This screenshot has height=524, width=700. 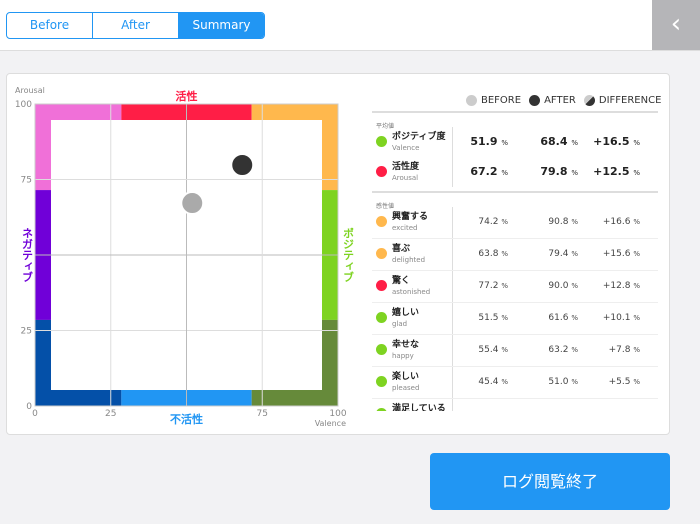 What do you see at coordinates (400, 324) in the screenshot?
I see `row-sublabel: glad` at bounding box center [400, 324].